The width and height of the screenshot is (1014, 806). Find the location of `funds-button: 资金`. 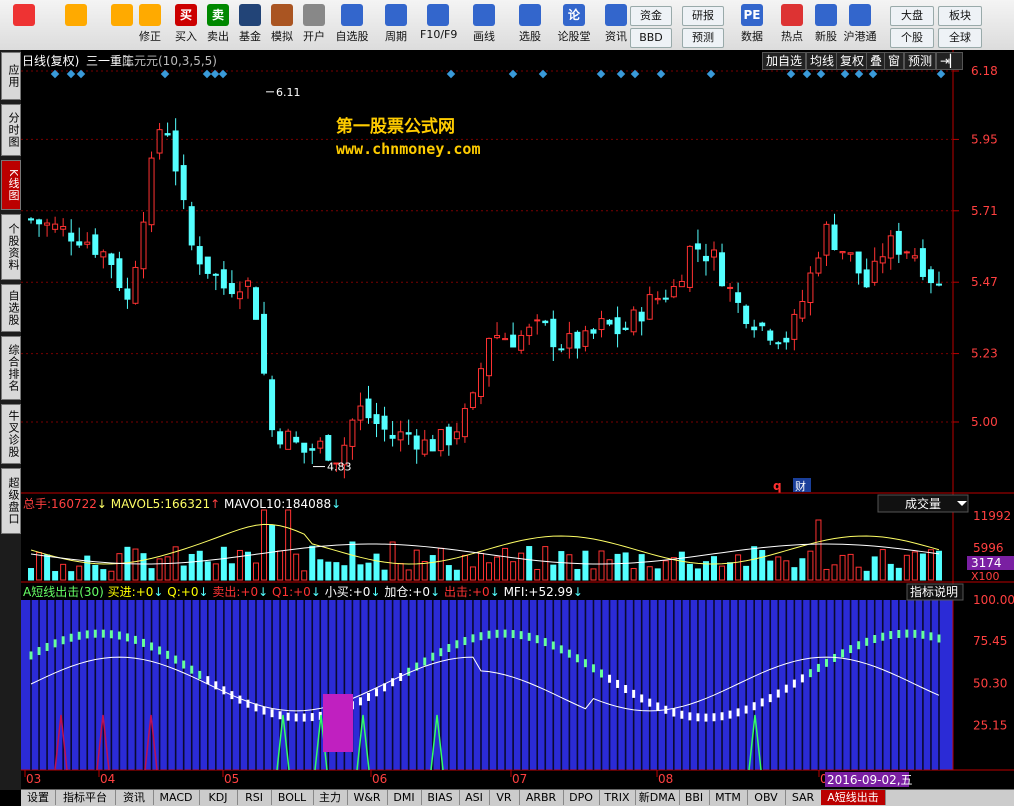

funds-button: 资金 is located at coordinates (651, 16).